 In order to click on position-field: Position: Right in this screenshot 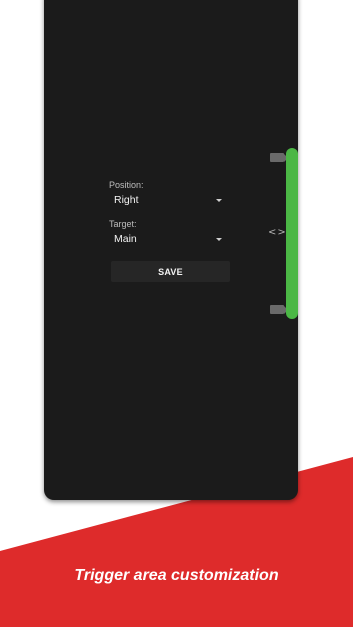, I will do `click(166, 193)`.